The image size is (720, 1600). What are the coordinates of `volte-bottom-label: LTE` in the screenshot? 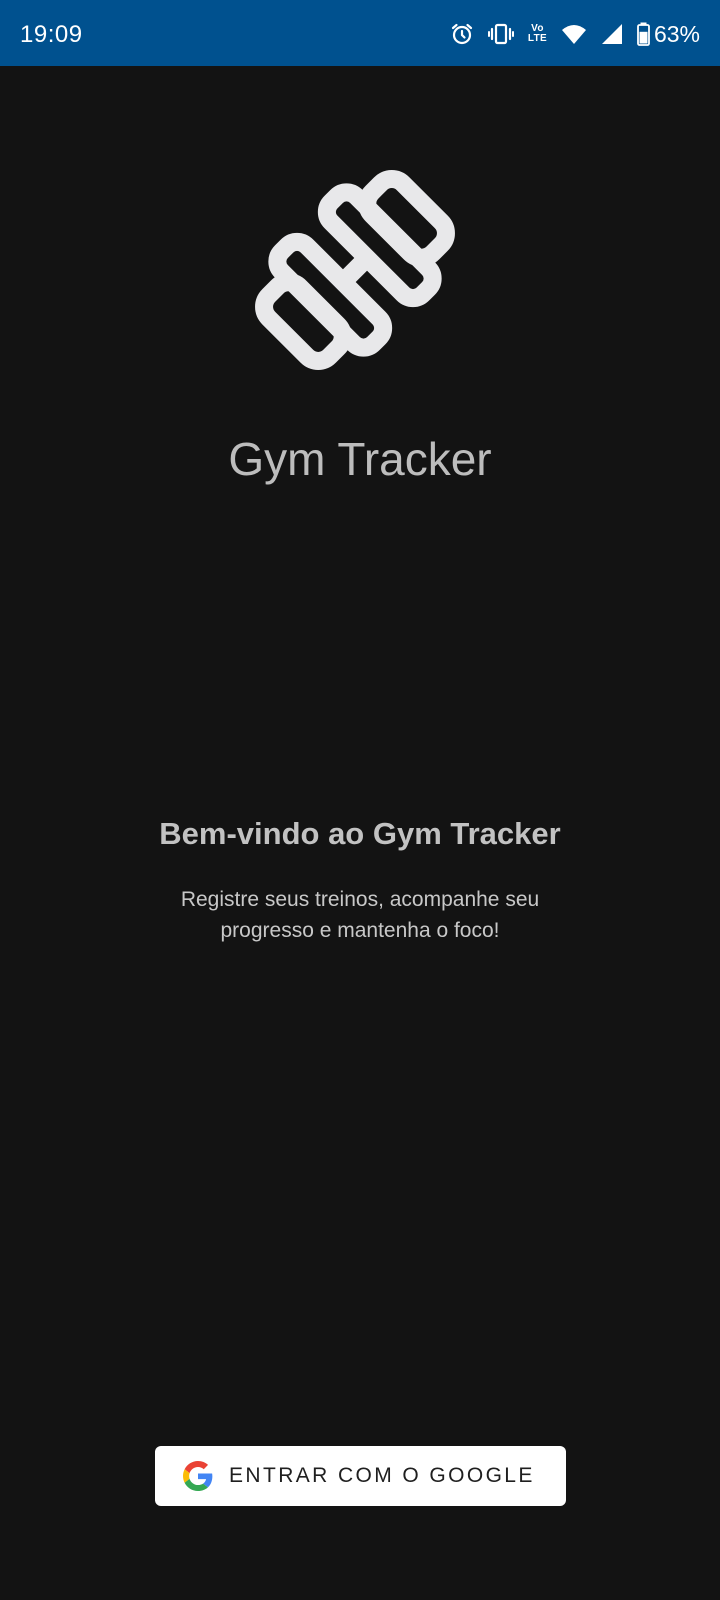 It's located at (537, 38).